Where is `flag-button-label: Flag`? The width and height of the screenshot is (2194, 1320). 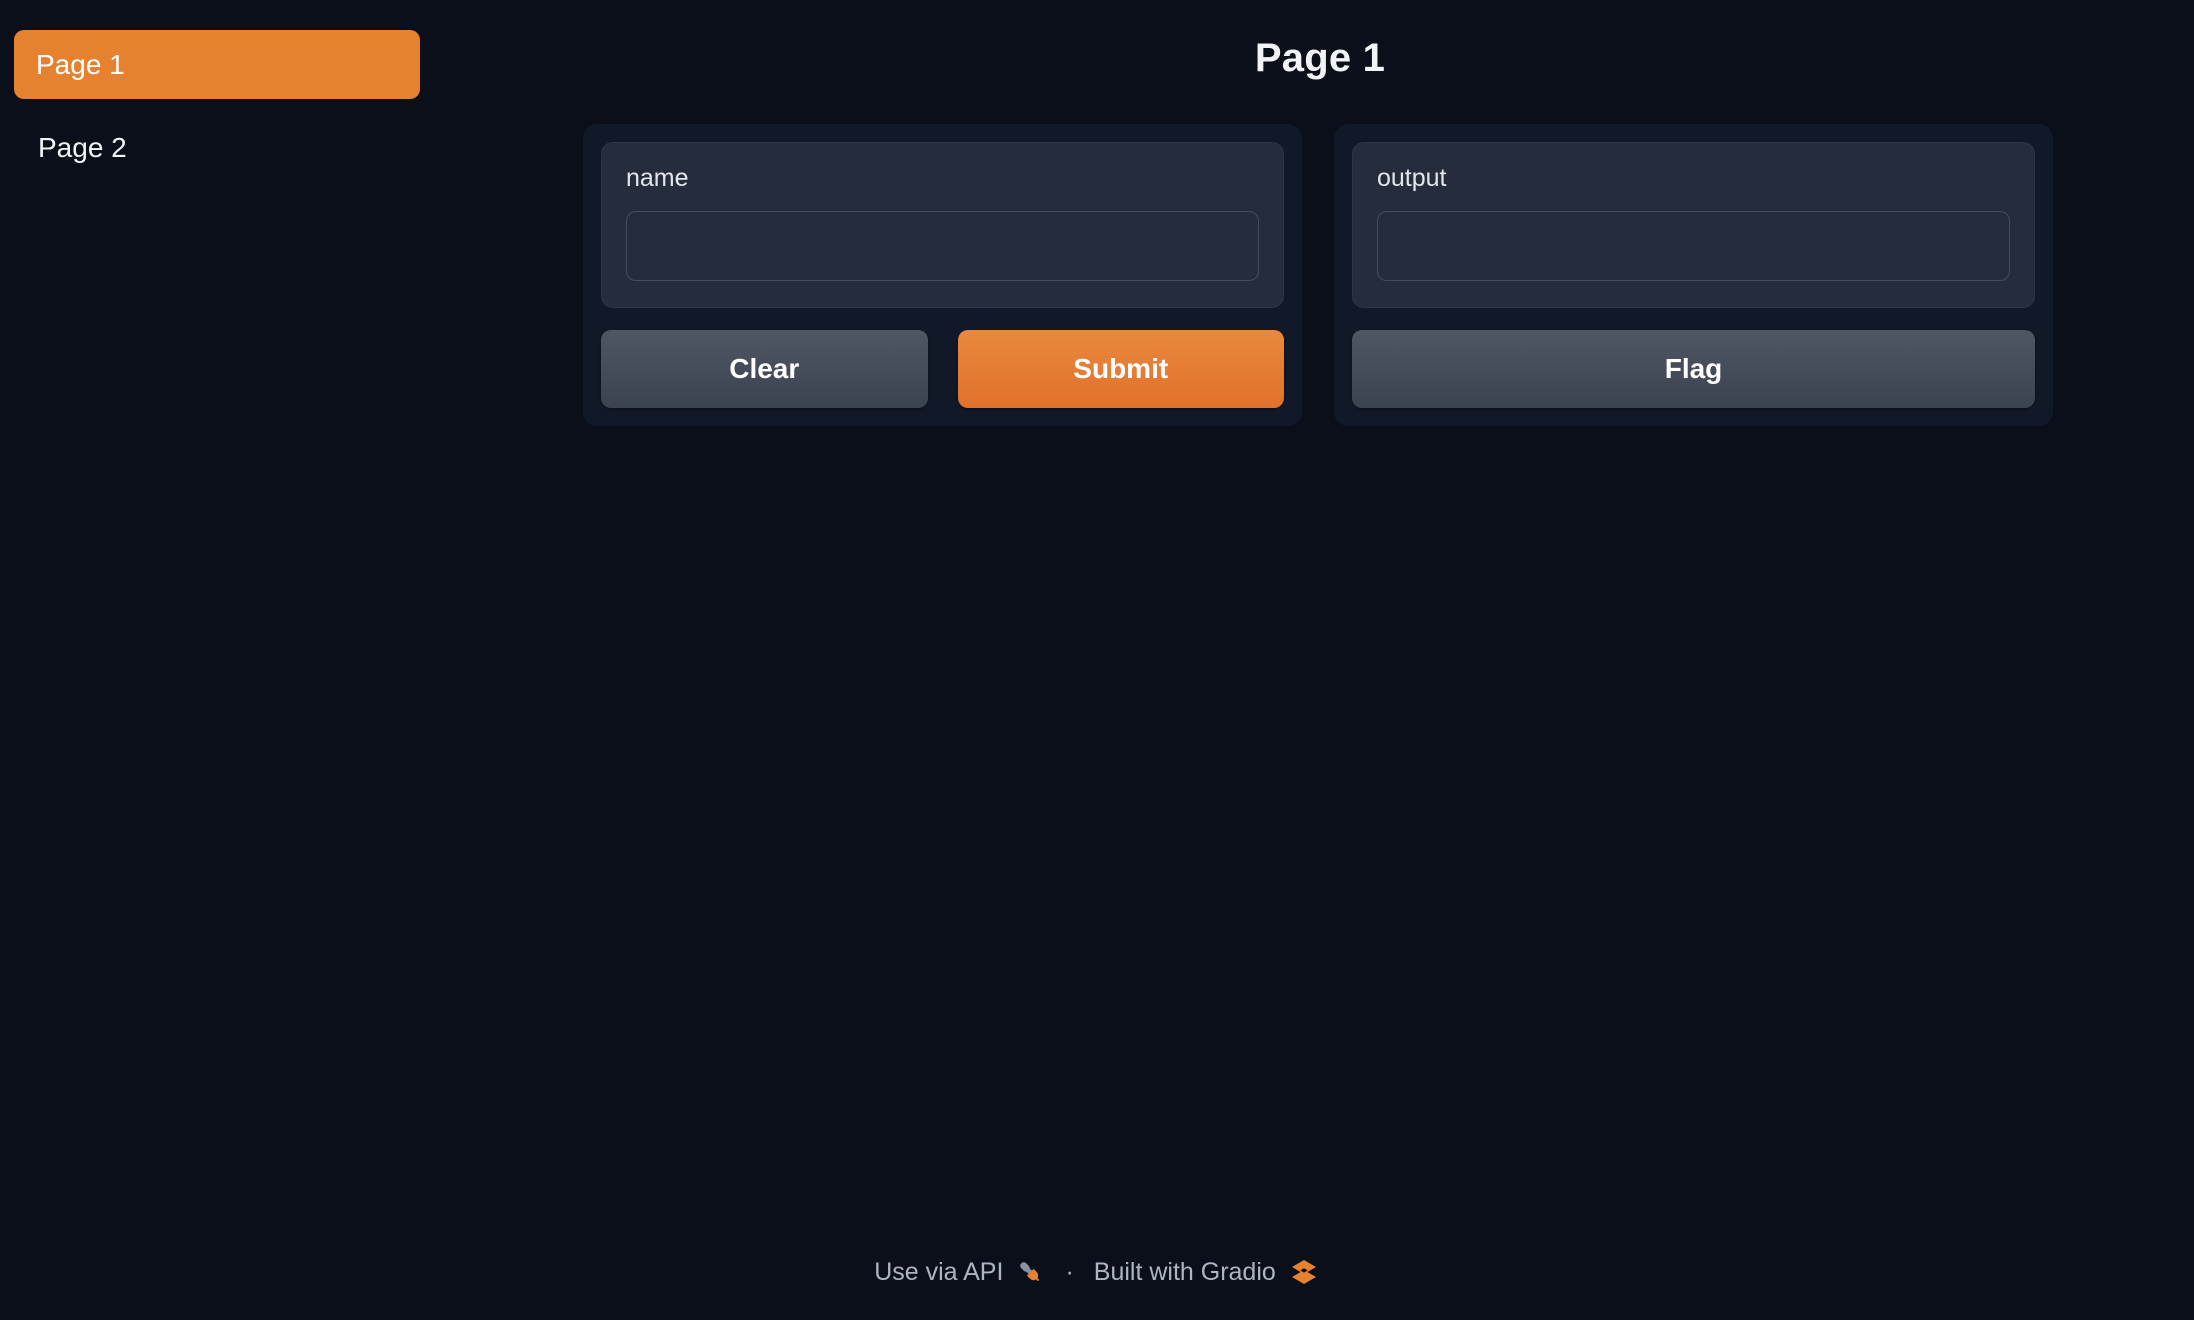
flag-button-label: Flag is located at coordinates (1693, 368).